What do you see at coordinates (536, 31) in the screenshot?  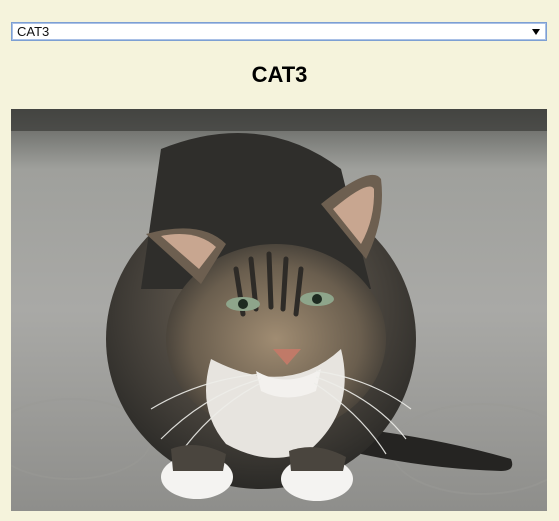 I see `dropdown-arrow-icon` at bounding box center [536, 31].